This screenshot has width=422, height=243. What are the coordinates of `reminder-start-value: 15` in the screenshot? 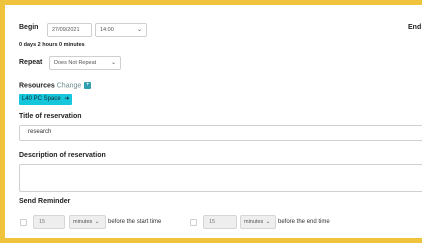 It's located at (42, 222).